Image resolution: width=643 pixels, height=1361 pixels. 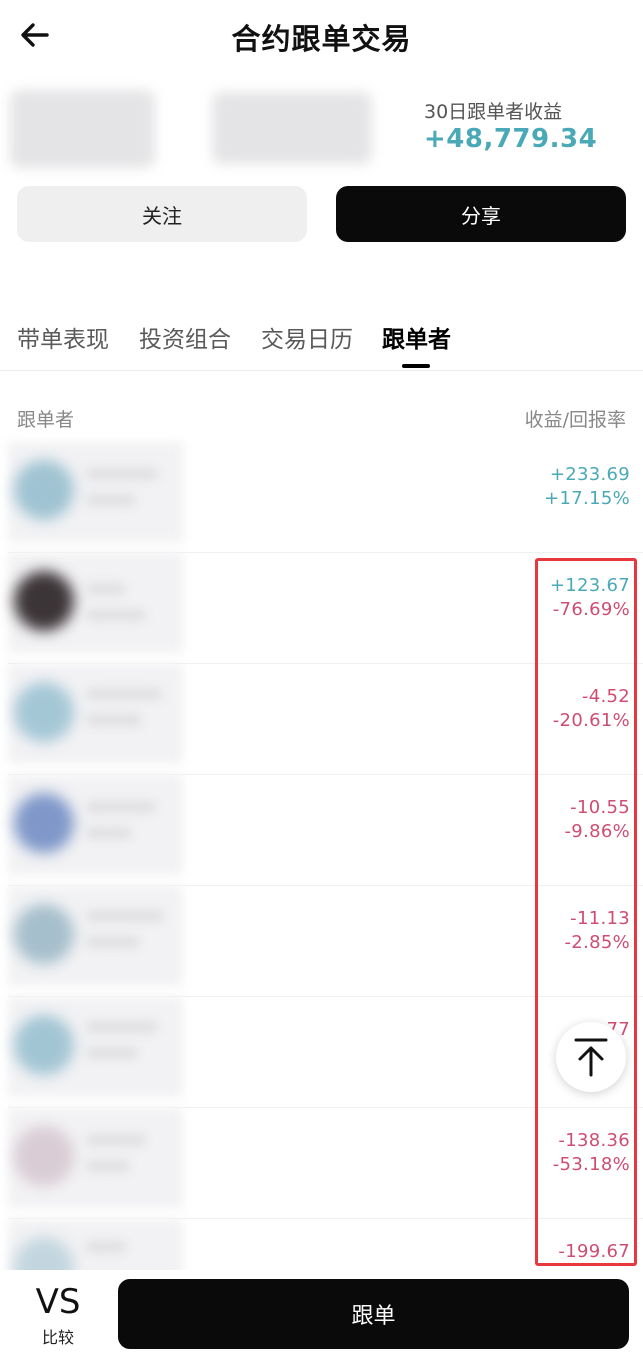 I want to click on trader-avatar, so click(x=82, y=129).